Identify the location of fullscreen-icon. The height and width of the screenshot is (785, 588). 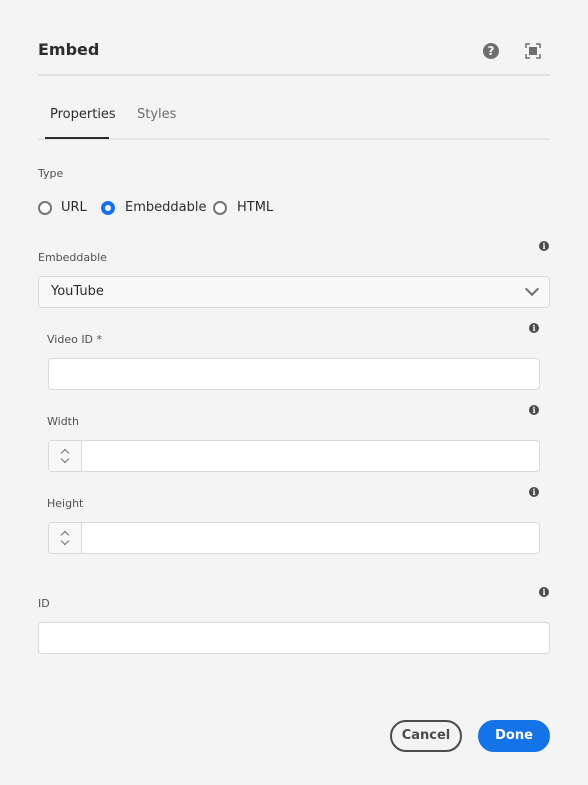
(533, 51).